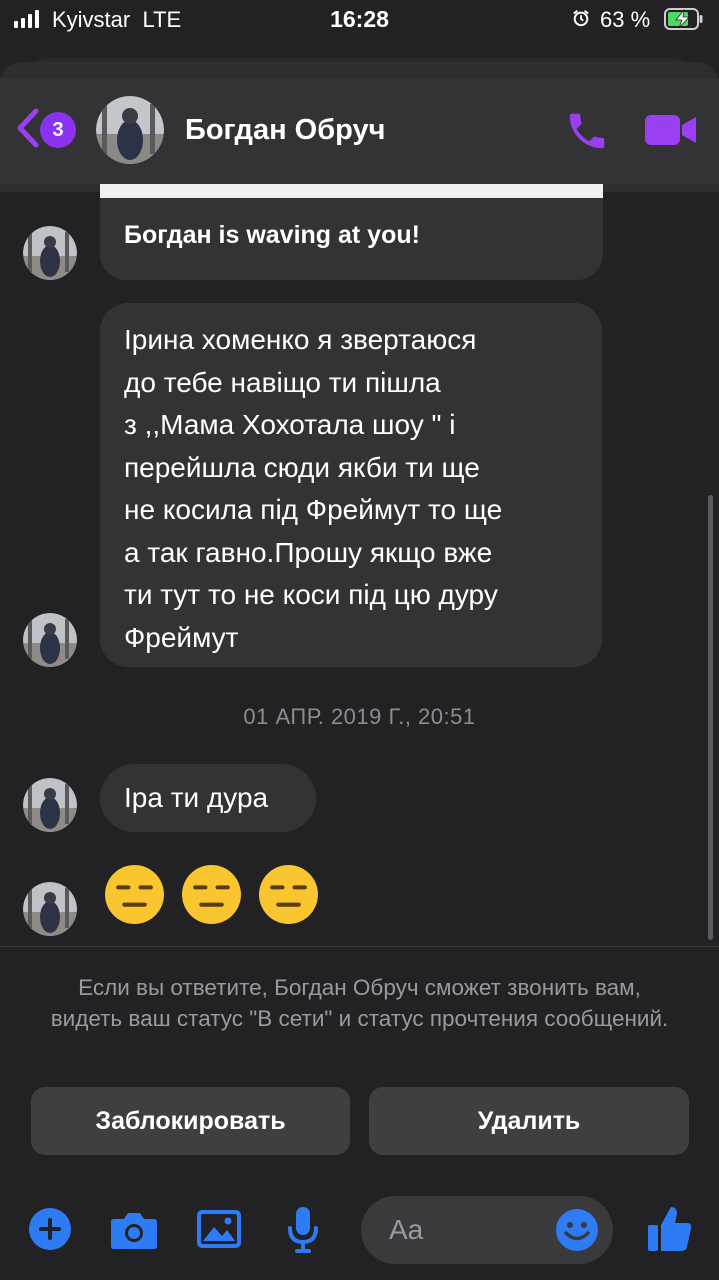 The image size is (719, 1280). Describe the element at coordinates (710, 717) in the screenshot. I see `scrollbar` at that location.